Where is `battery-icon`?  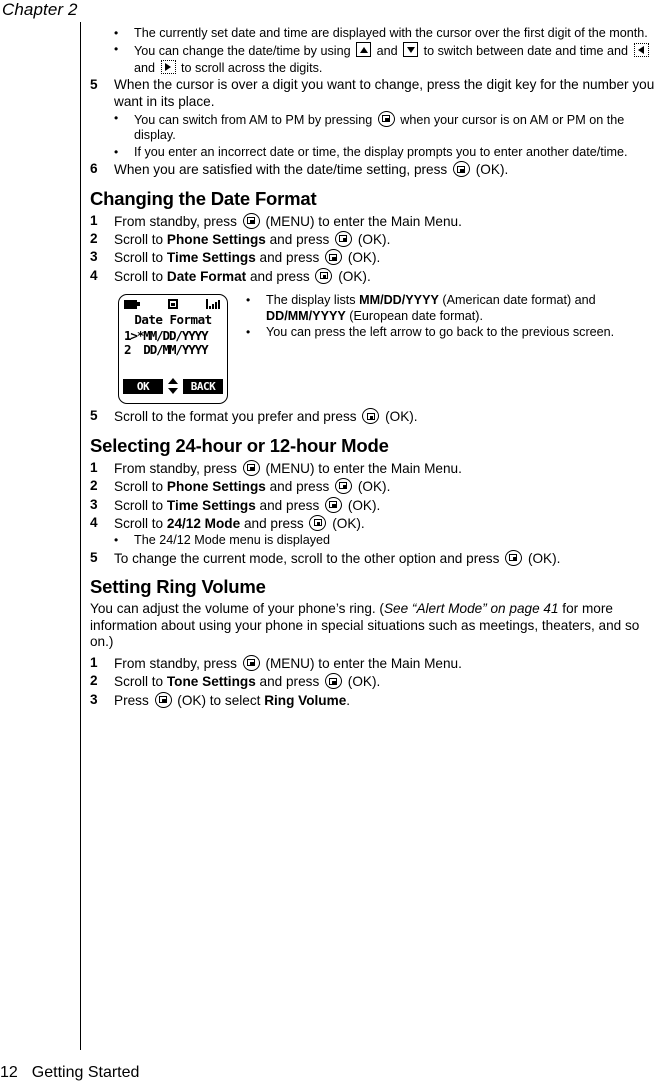
battery-icon is located at coordinates (132, 305).